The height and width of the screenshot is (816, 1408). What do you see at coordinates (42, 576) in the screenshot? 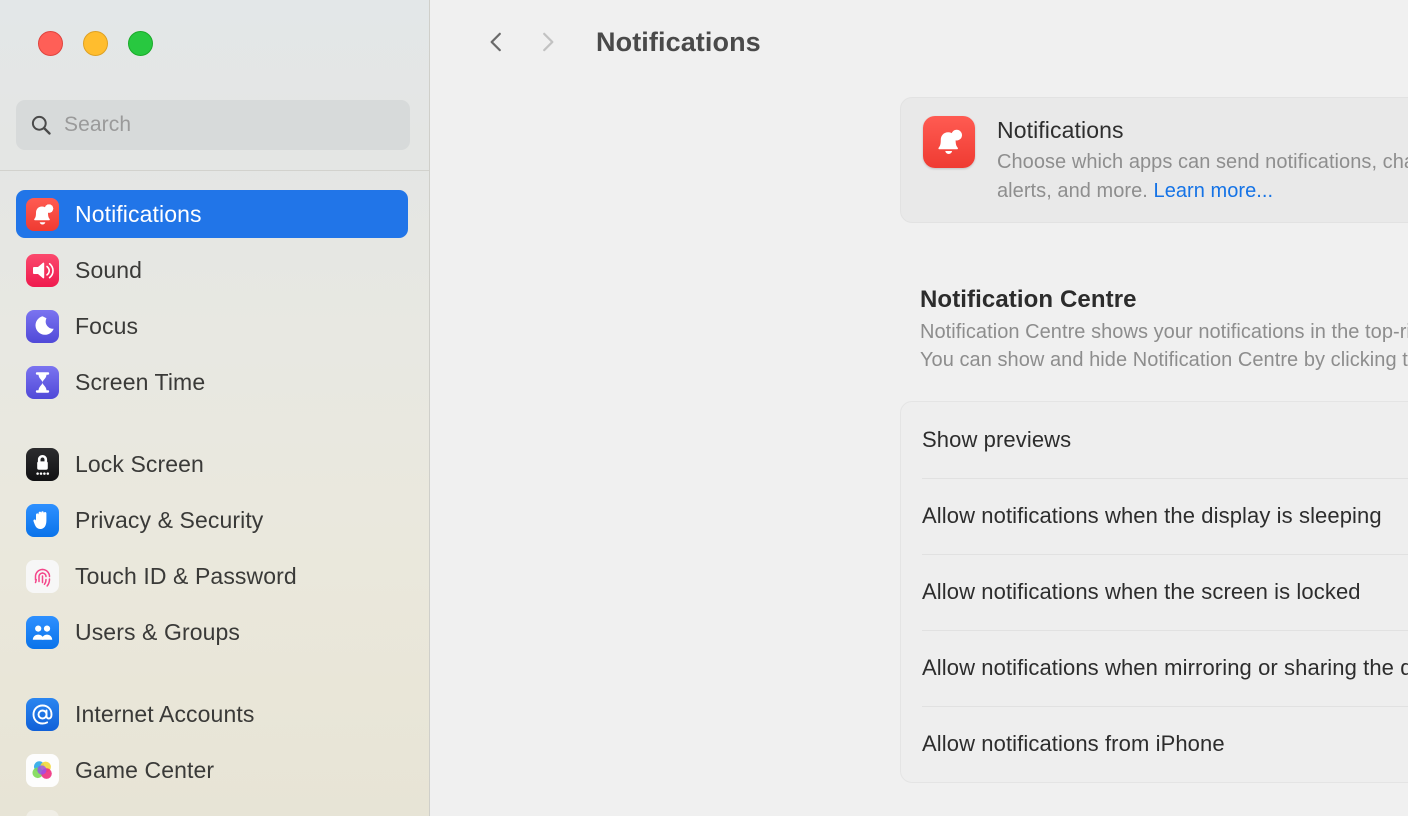
I see `fingerprint-icon` at bounding box center [42, 576].